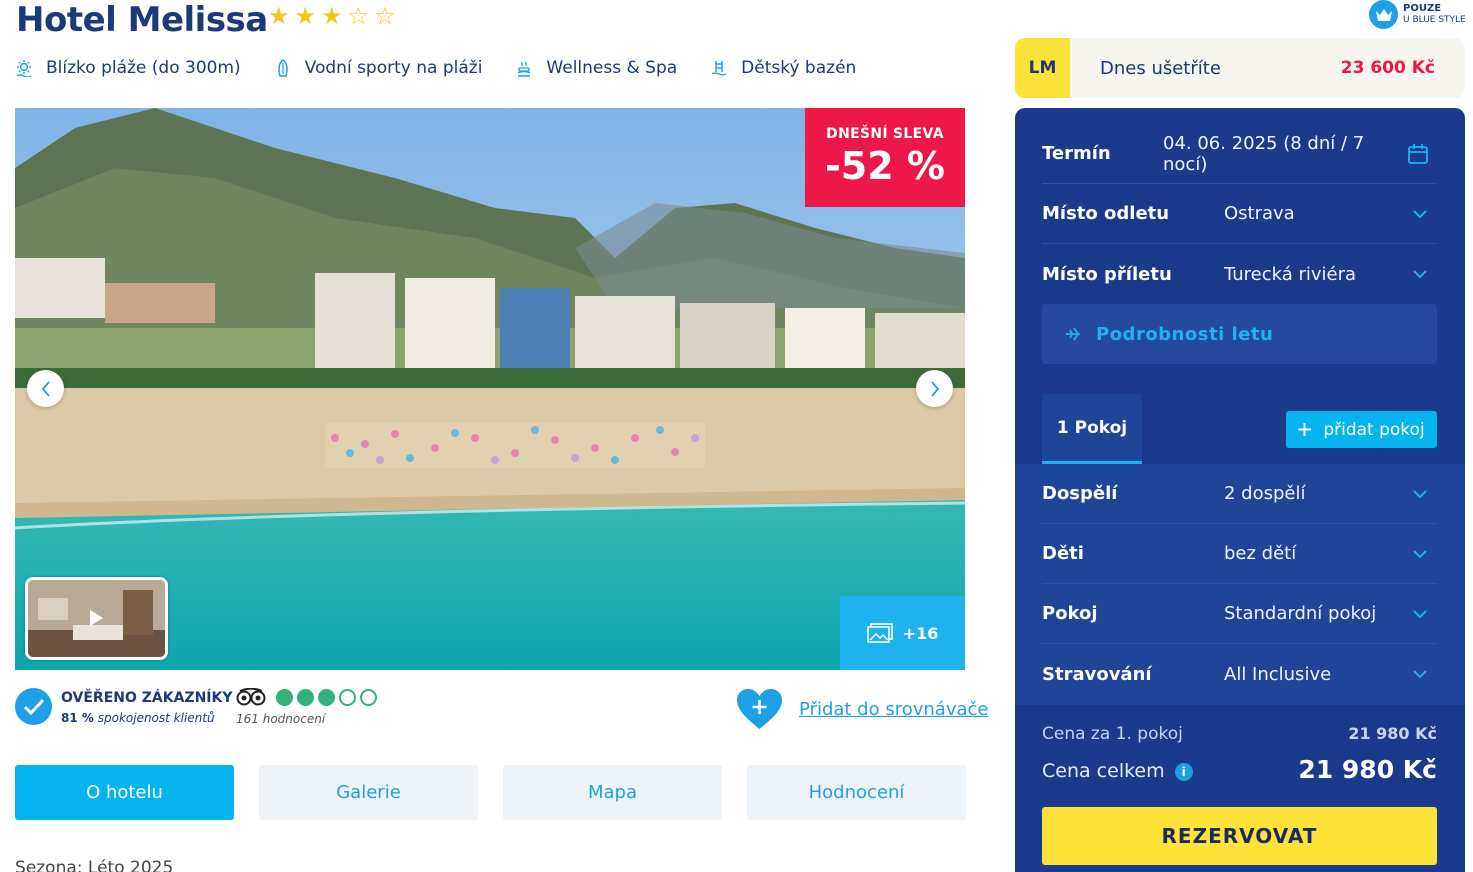  What do you see at coordinates (1300, 613) in the screenshot?
I see `room-value: Standardní pokoj` at bounding box center [1300, 613].